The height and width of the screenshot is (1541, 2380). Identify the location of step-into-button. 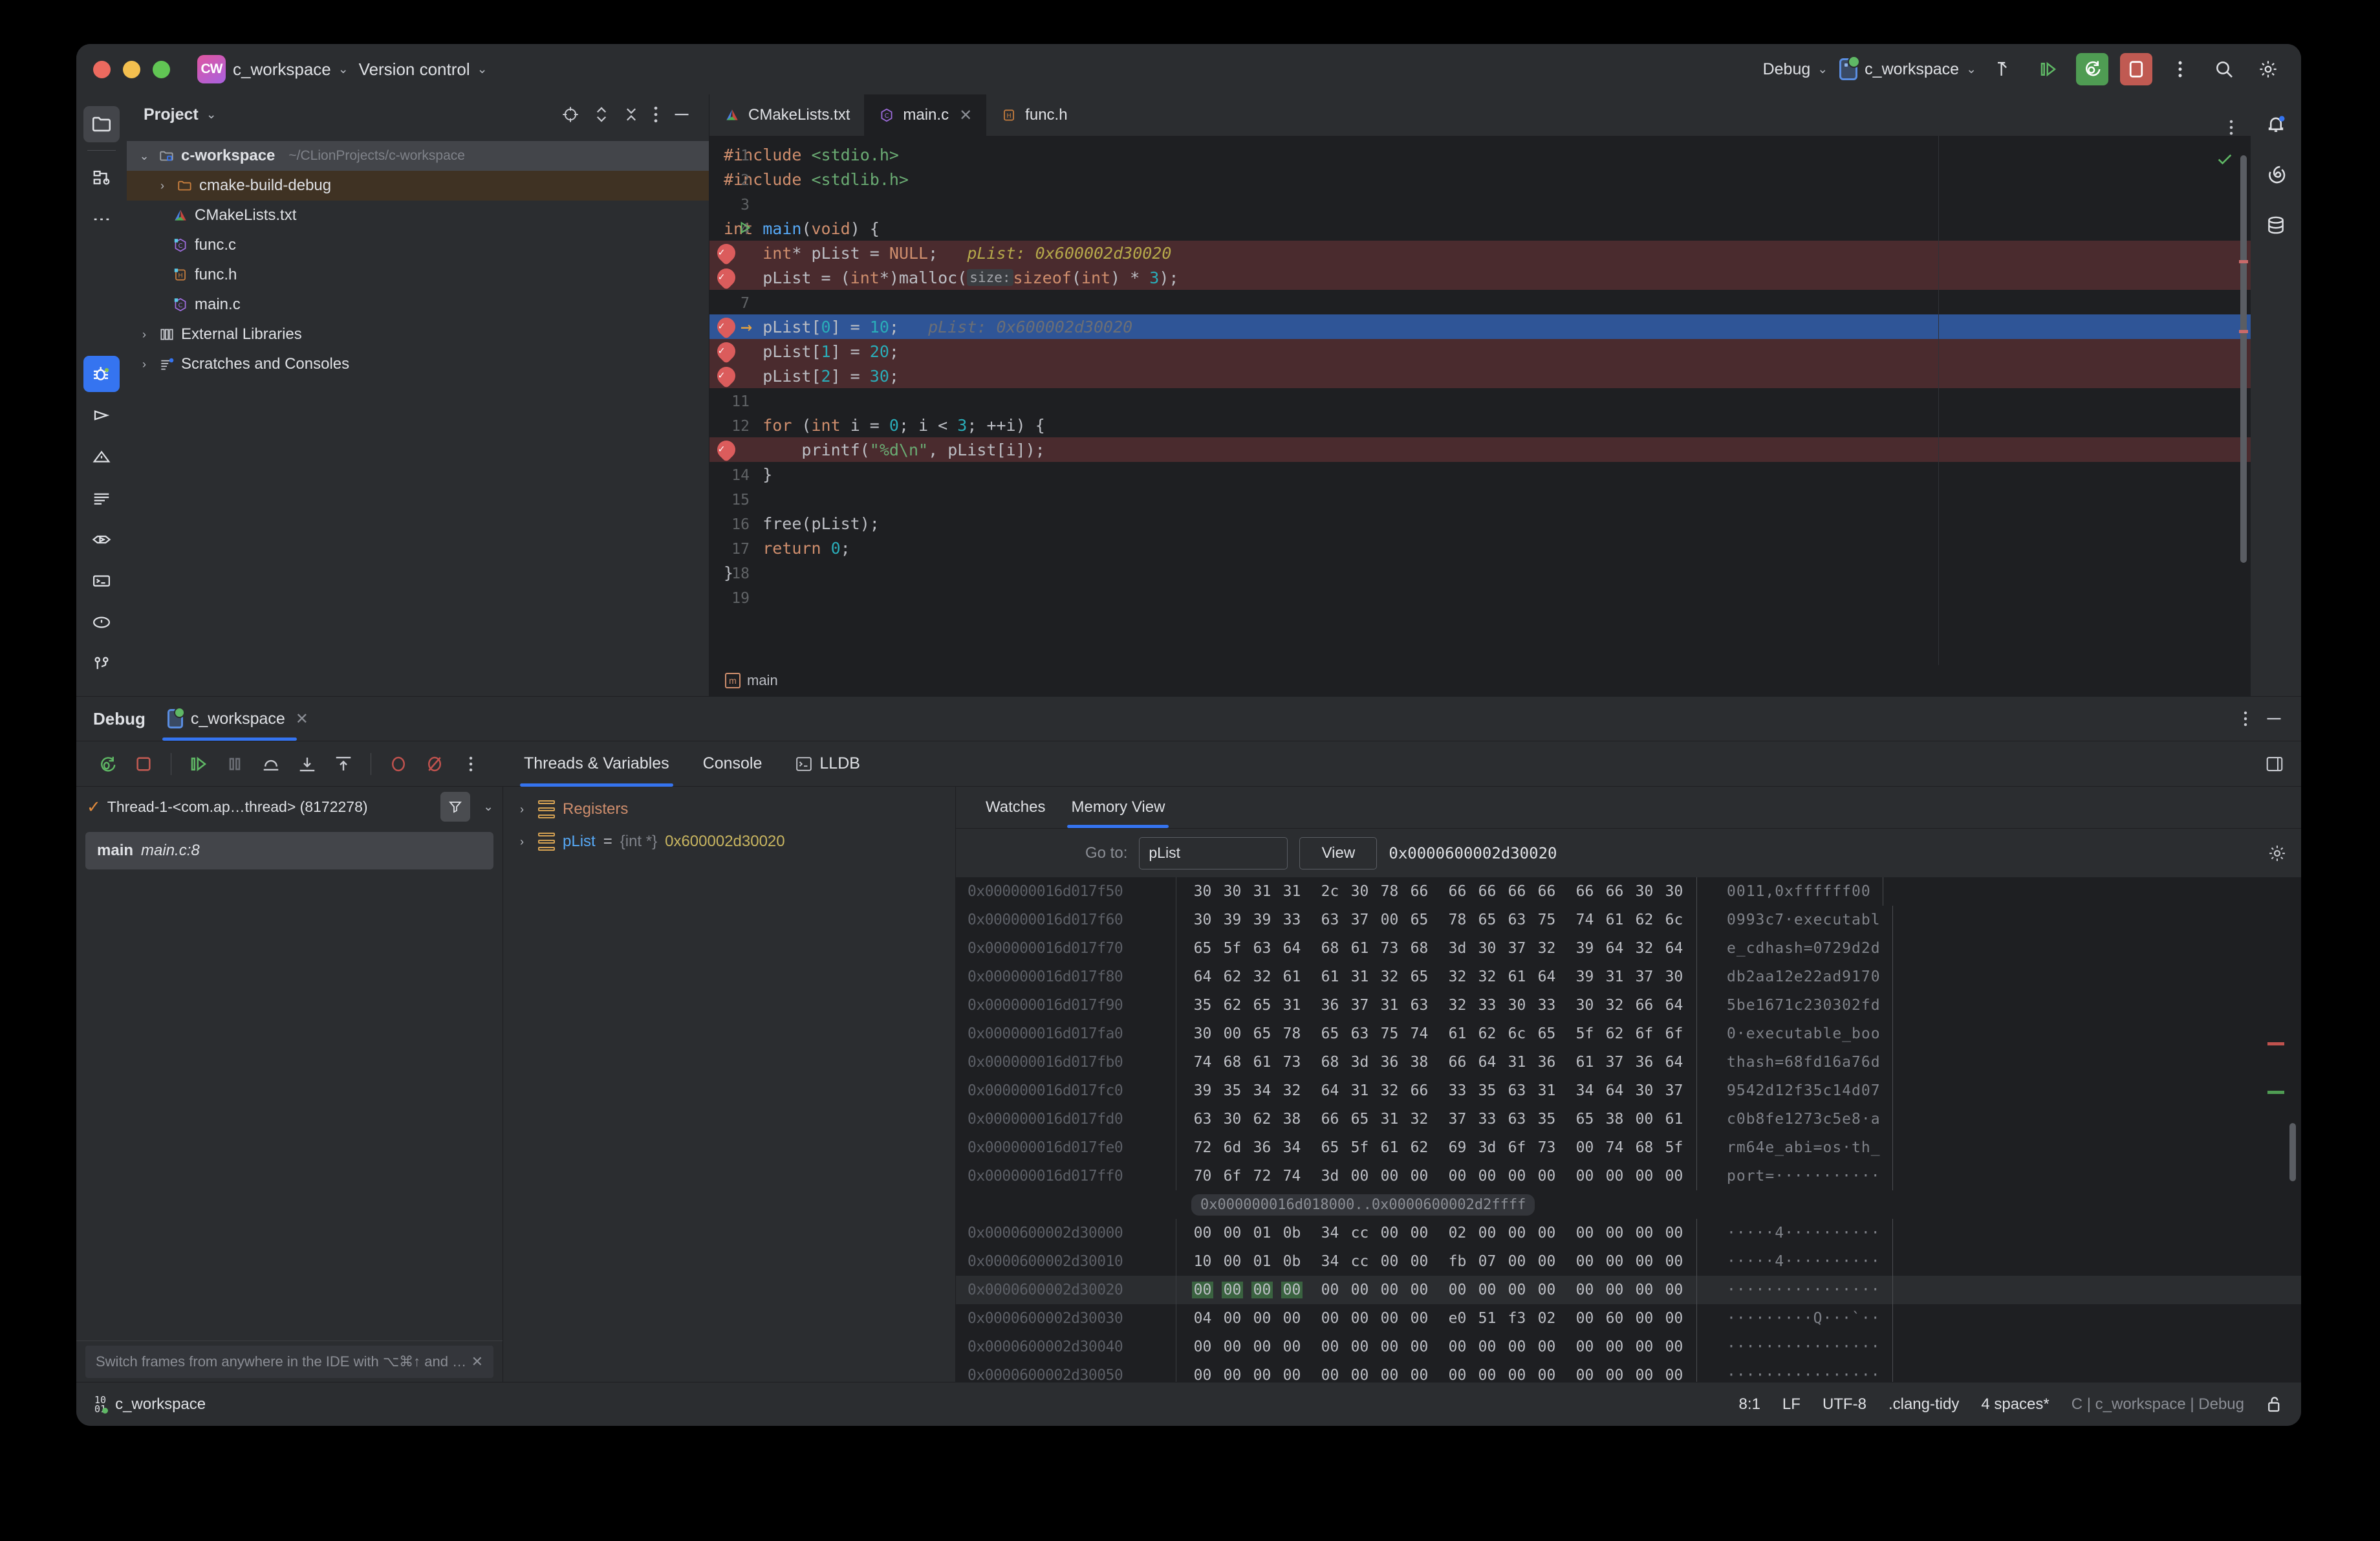
(307, 764).